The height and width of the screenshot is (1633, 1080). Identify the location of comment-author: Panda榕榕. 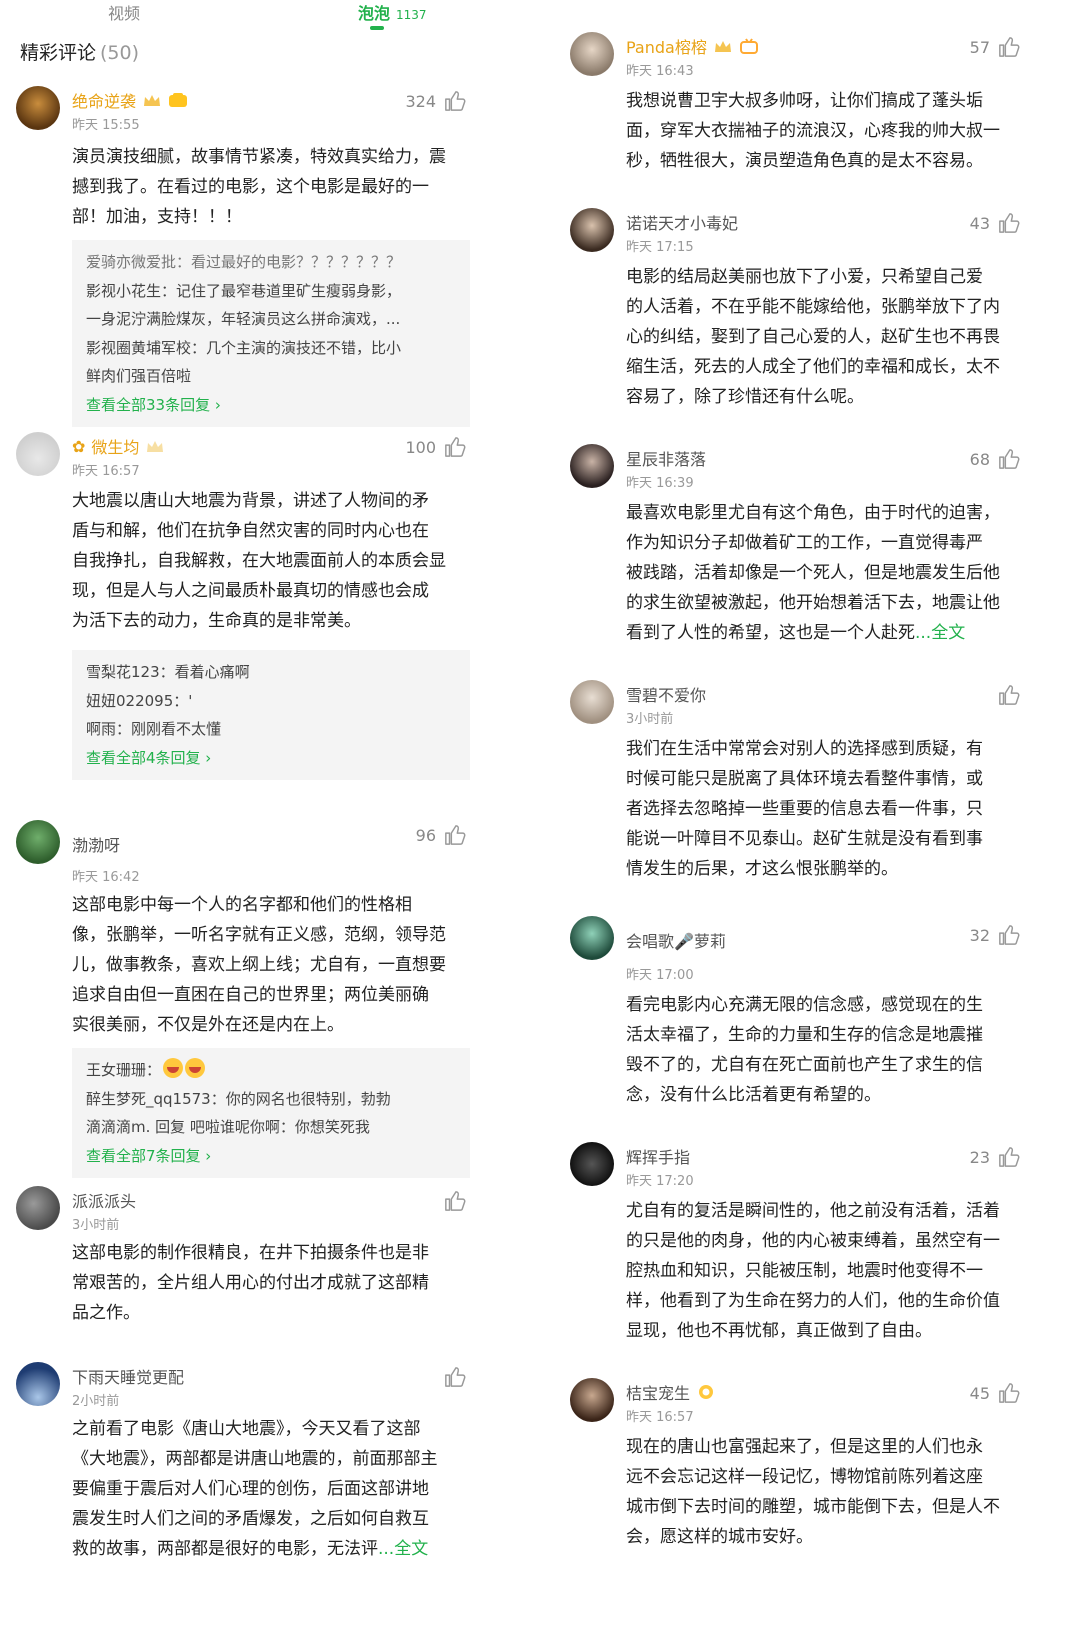
(666, 46).